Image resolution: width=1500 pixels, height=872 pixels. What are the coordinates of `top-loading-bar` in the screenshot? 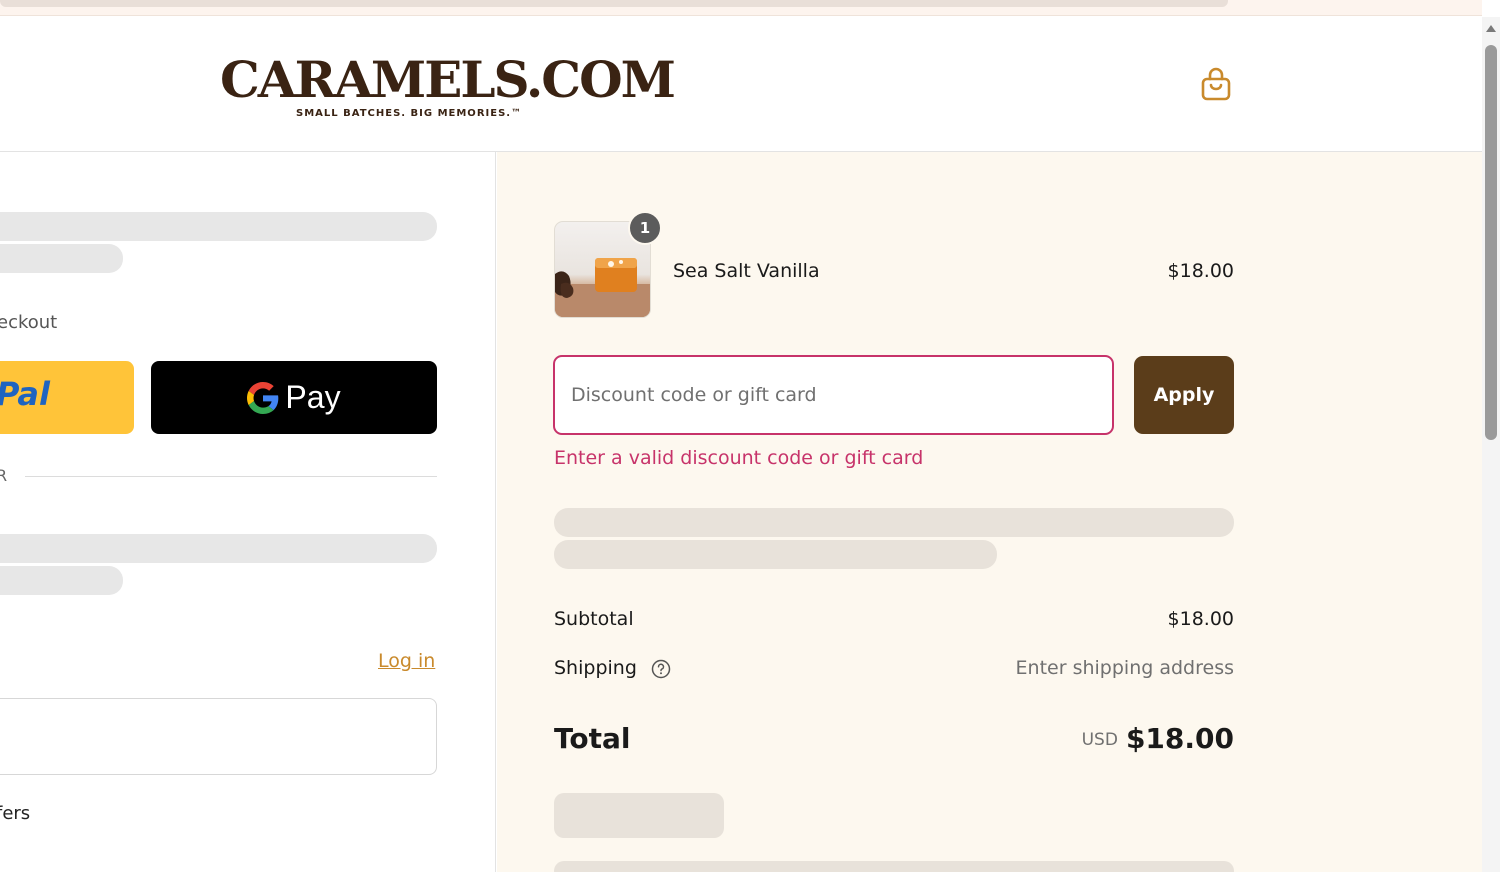 It's located at (614, 3).